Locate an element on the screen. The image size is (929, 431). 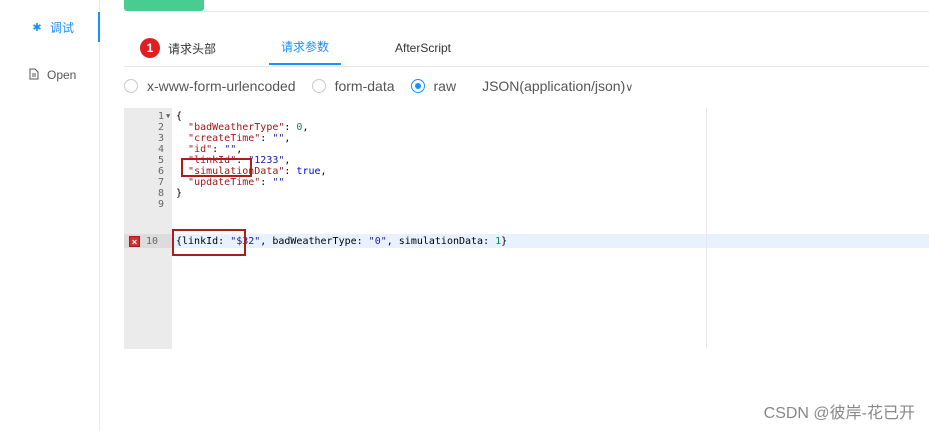
editor-gutter: 1 ▼ 2 3 4 5 6 7 8 9 is located at coordinates (148, 228).